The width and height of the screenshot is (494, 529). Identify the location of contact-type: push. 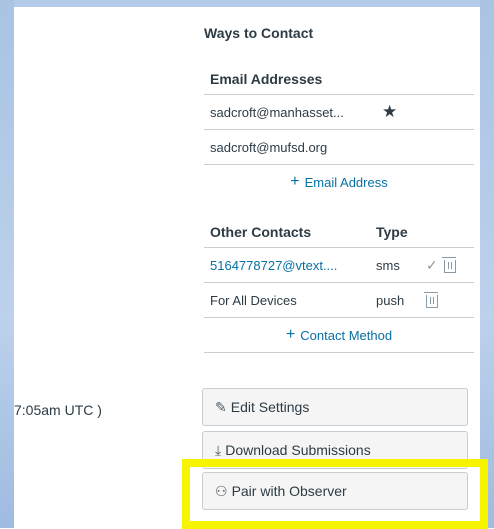
(390, 300).